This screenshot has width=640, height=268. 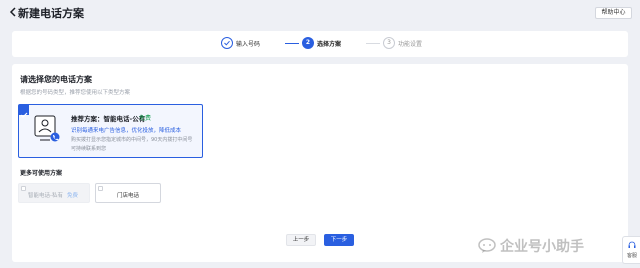 I want to click on next-step-button: 下一步, so click(x=339, y=240).